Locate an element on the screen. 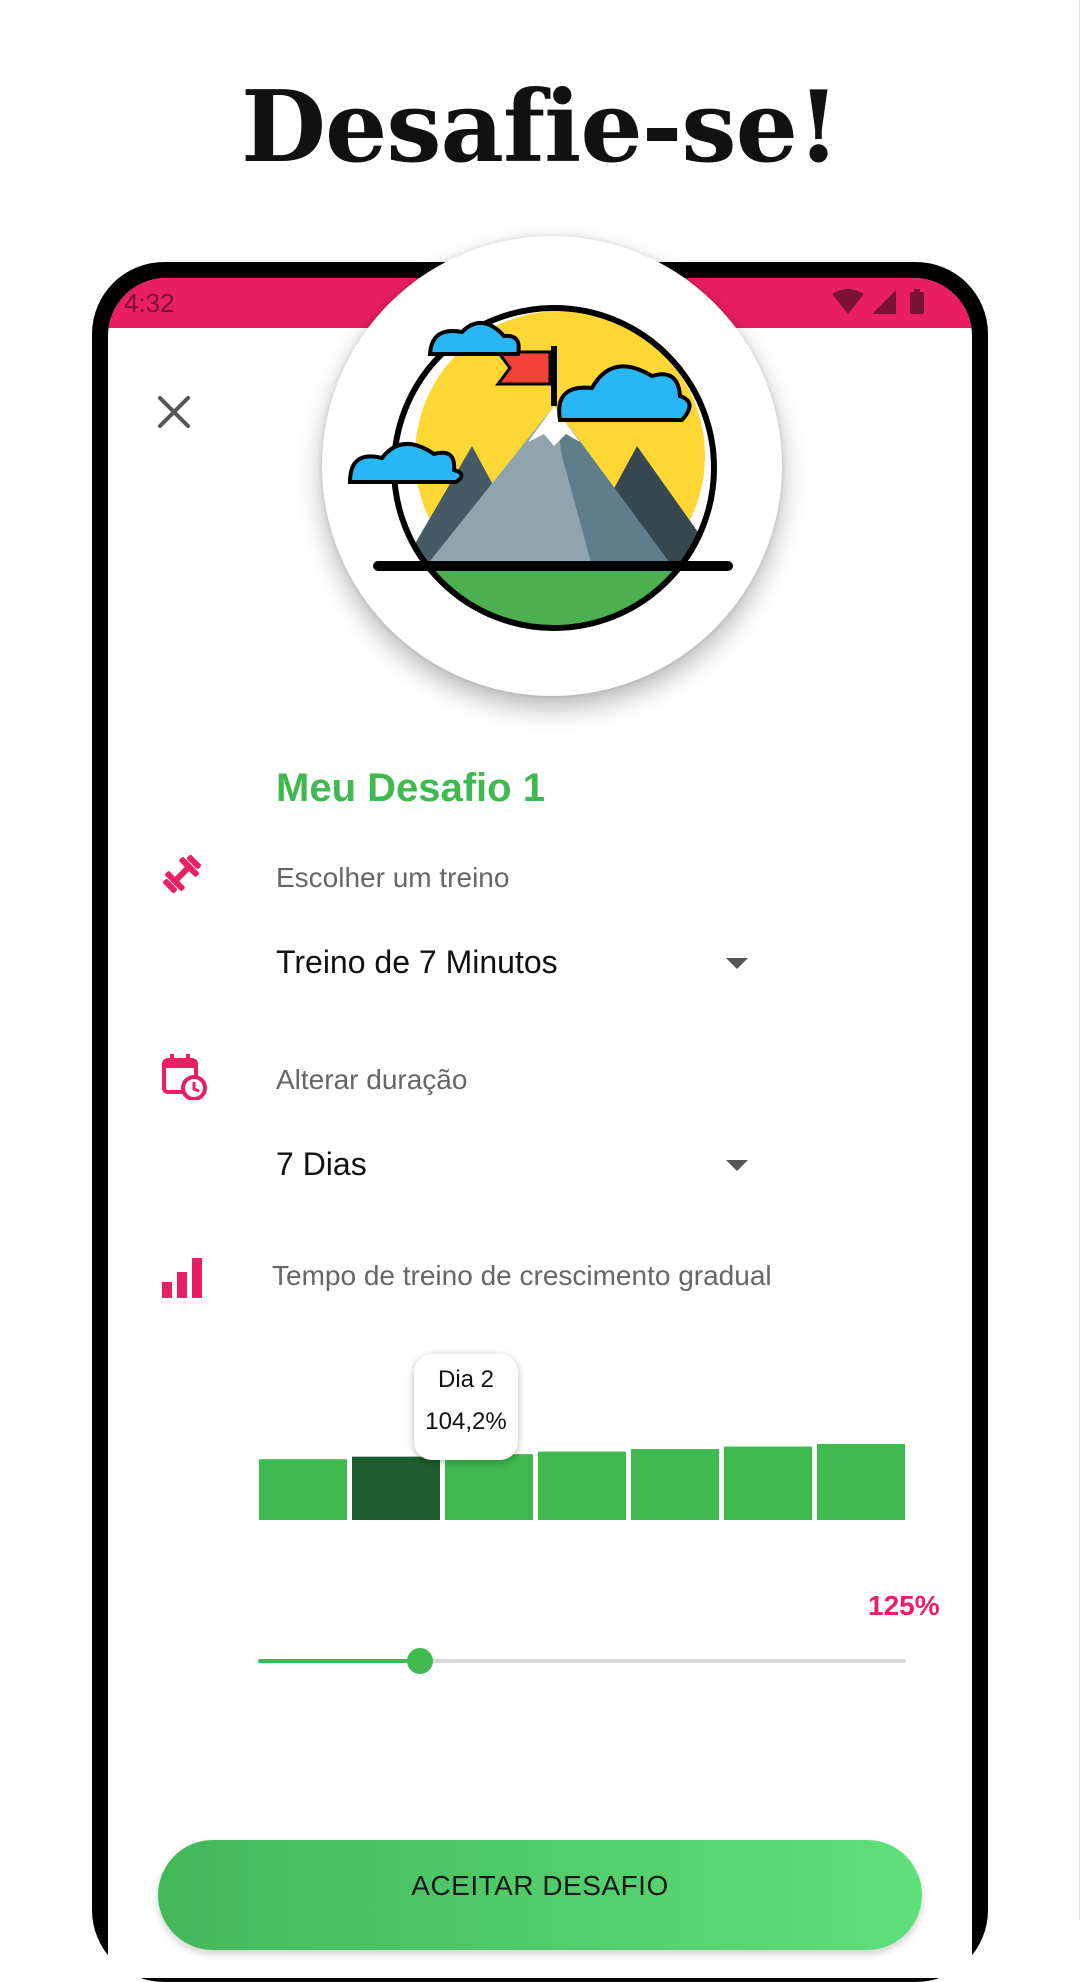 The image size is (1080, 1982). workout-select-value: Treino de 7 Minutos is located at coordinates (417, 962).